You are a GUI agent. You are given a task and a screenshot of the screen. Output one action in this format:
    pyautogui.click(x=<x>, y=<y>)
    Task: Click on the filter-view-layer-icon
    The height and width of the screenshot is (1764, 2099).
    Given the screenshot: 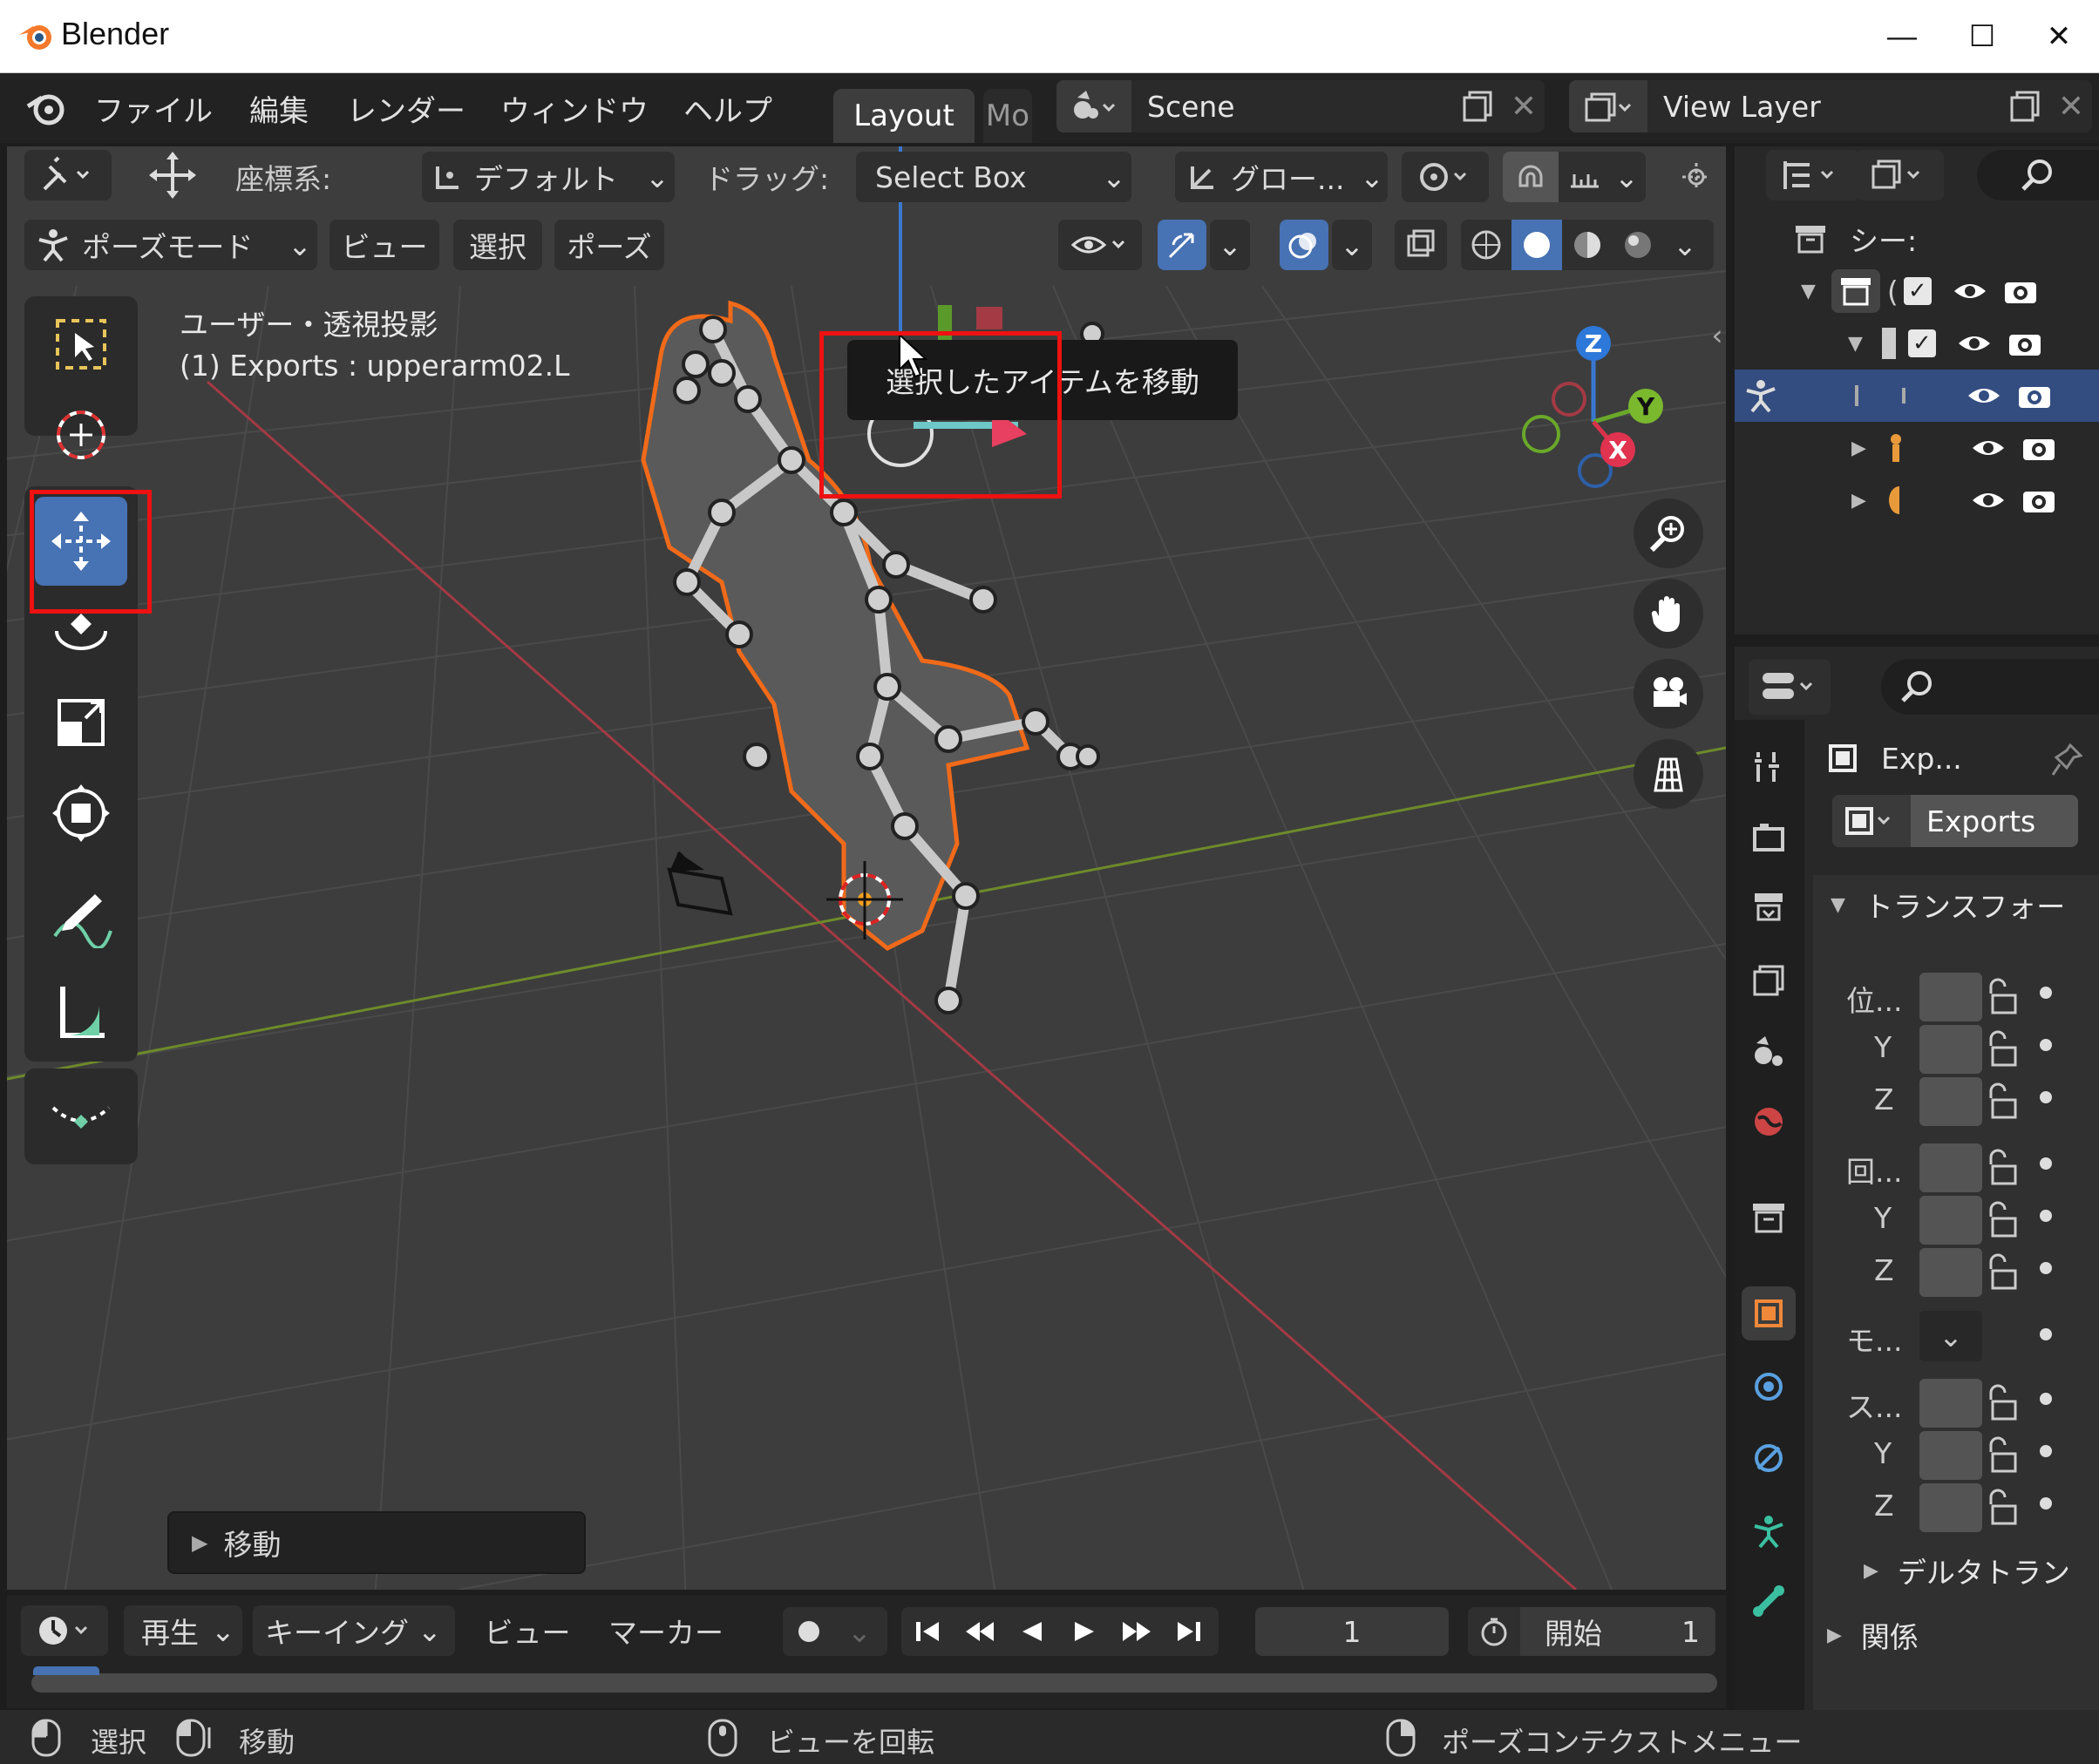 What is the action you would take?
    pyautogui.click(x=1900, y=175)
    